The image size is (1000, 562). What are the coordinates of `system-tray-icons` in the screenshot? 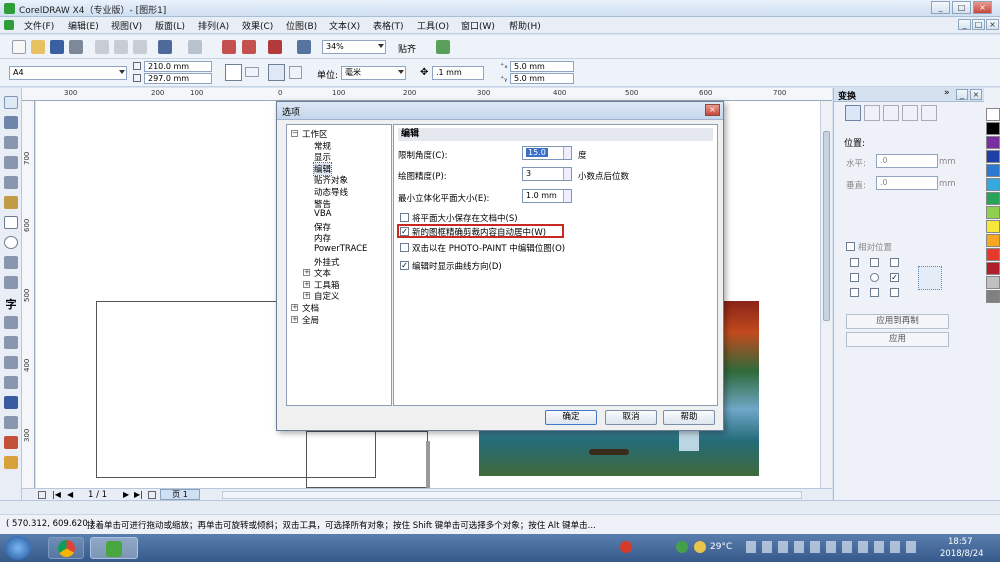 It's located at (831, 547).